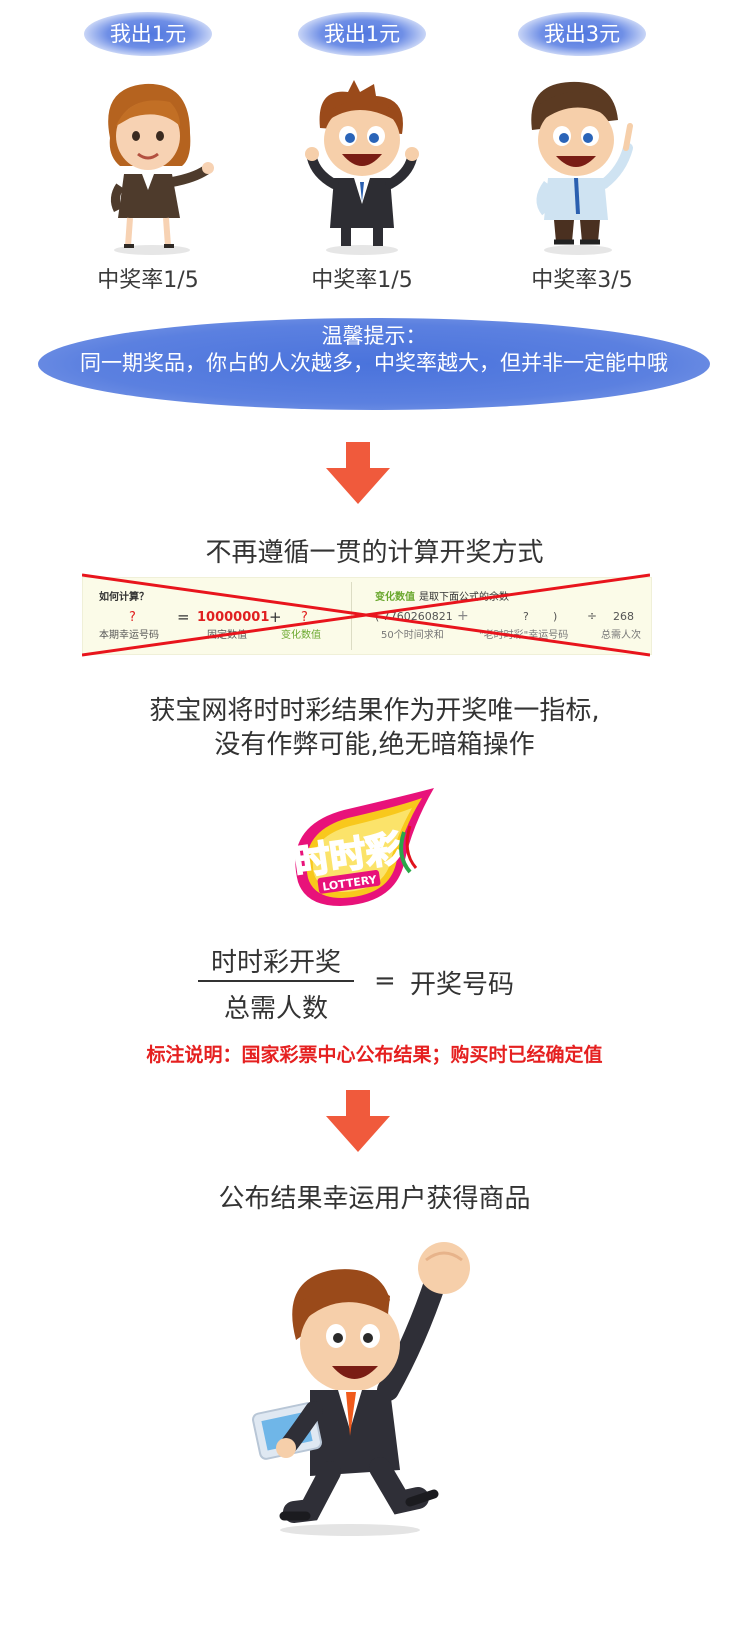  What do you see at coordinates (362, 280) in the screenshot?
I see `win-rate-2: 中奖率1/5` at bounding box center [362, 280].